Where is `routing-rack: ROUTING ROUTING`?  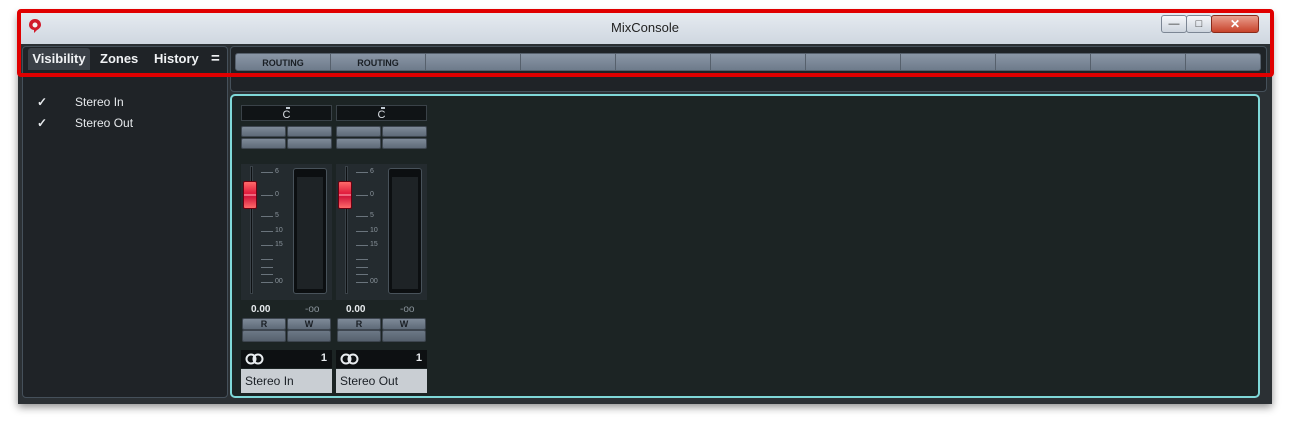 routing-rack: ROUTING ROUTING is located at coordinates (748, 69).